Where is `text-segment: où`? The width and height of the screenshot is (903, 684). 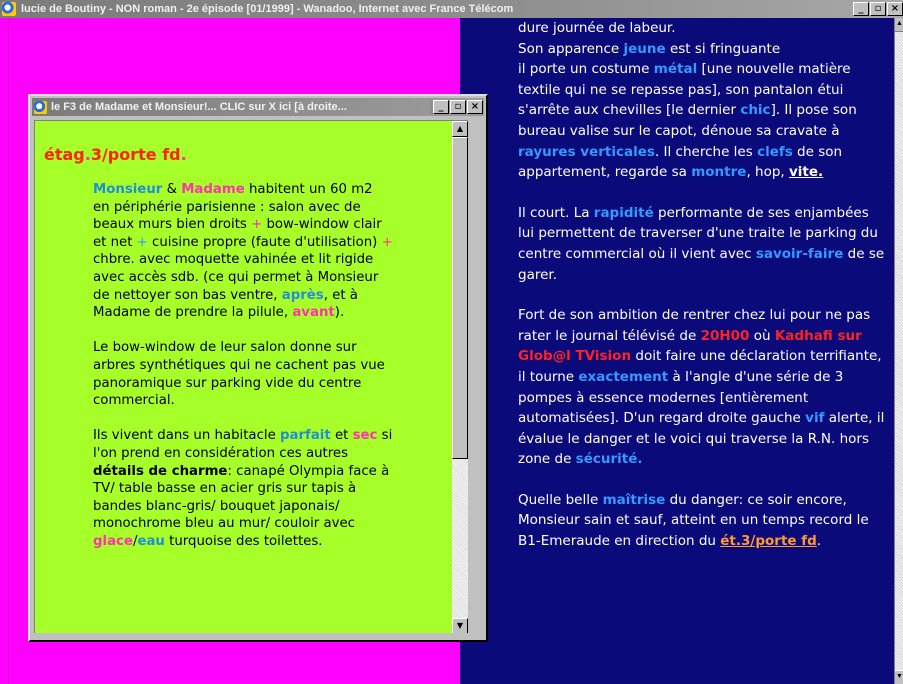
text-segment: où is located at coordinates (762, 335).